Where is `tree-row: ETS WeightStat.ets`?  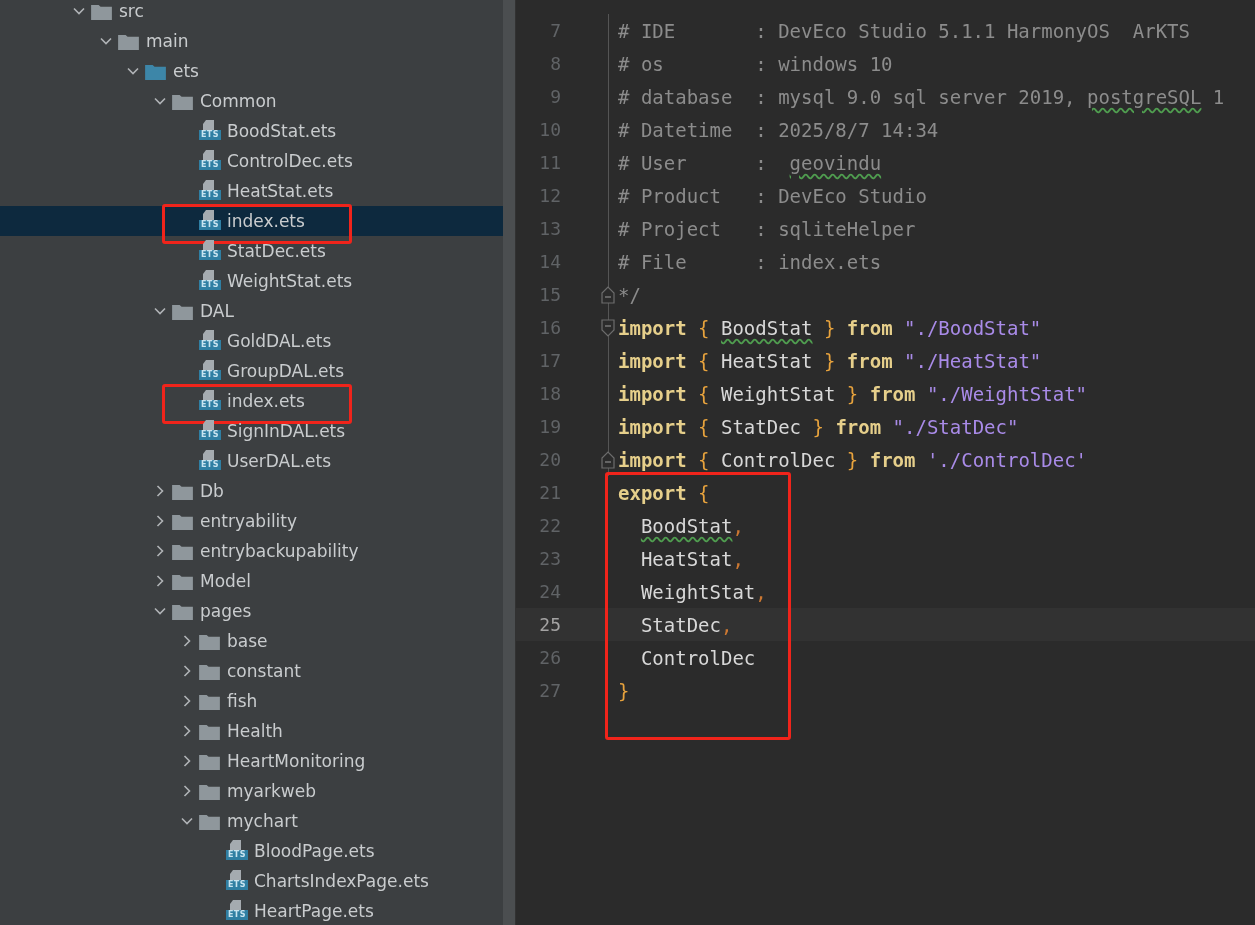 tree-row: ETS WeightStat.ets is located at coordinates (251, 281).